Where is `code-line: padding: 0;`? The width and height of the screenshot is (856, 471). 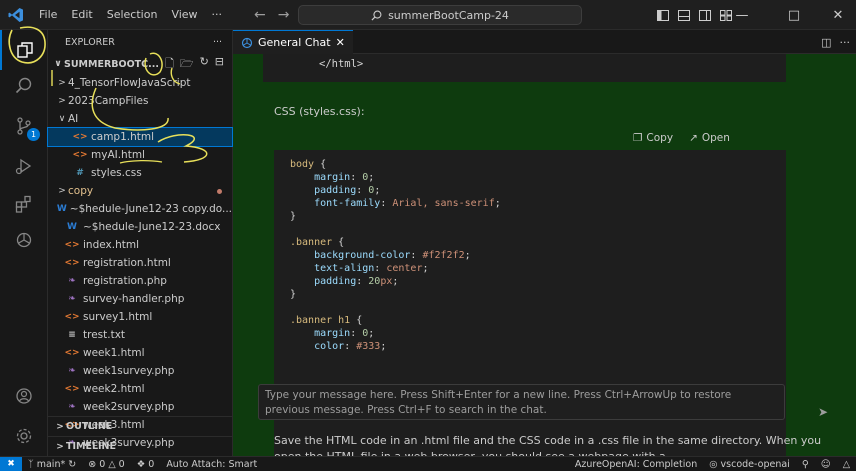 code-line: padding: 0; is located at coordinates (530, 190).